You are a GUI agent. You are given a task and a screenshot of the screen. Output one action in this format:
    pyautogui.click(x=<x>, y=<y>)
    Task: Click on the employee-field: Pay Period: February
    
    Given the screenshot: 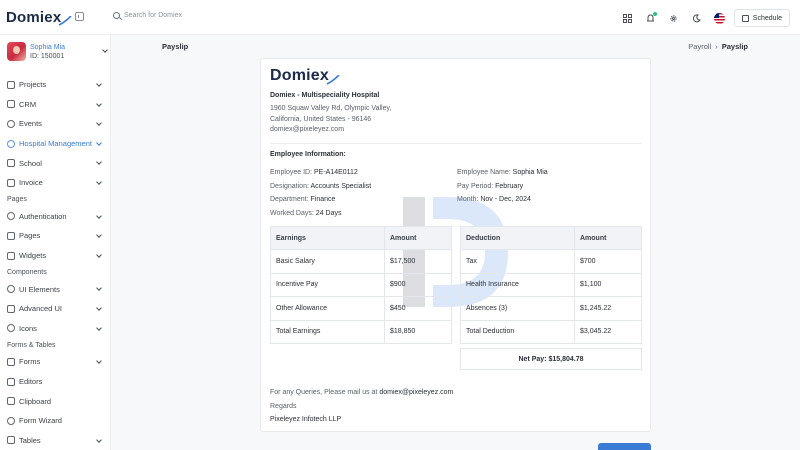 What is the action you would take?
    pyautogui.click(x=490, y=186)
    